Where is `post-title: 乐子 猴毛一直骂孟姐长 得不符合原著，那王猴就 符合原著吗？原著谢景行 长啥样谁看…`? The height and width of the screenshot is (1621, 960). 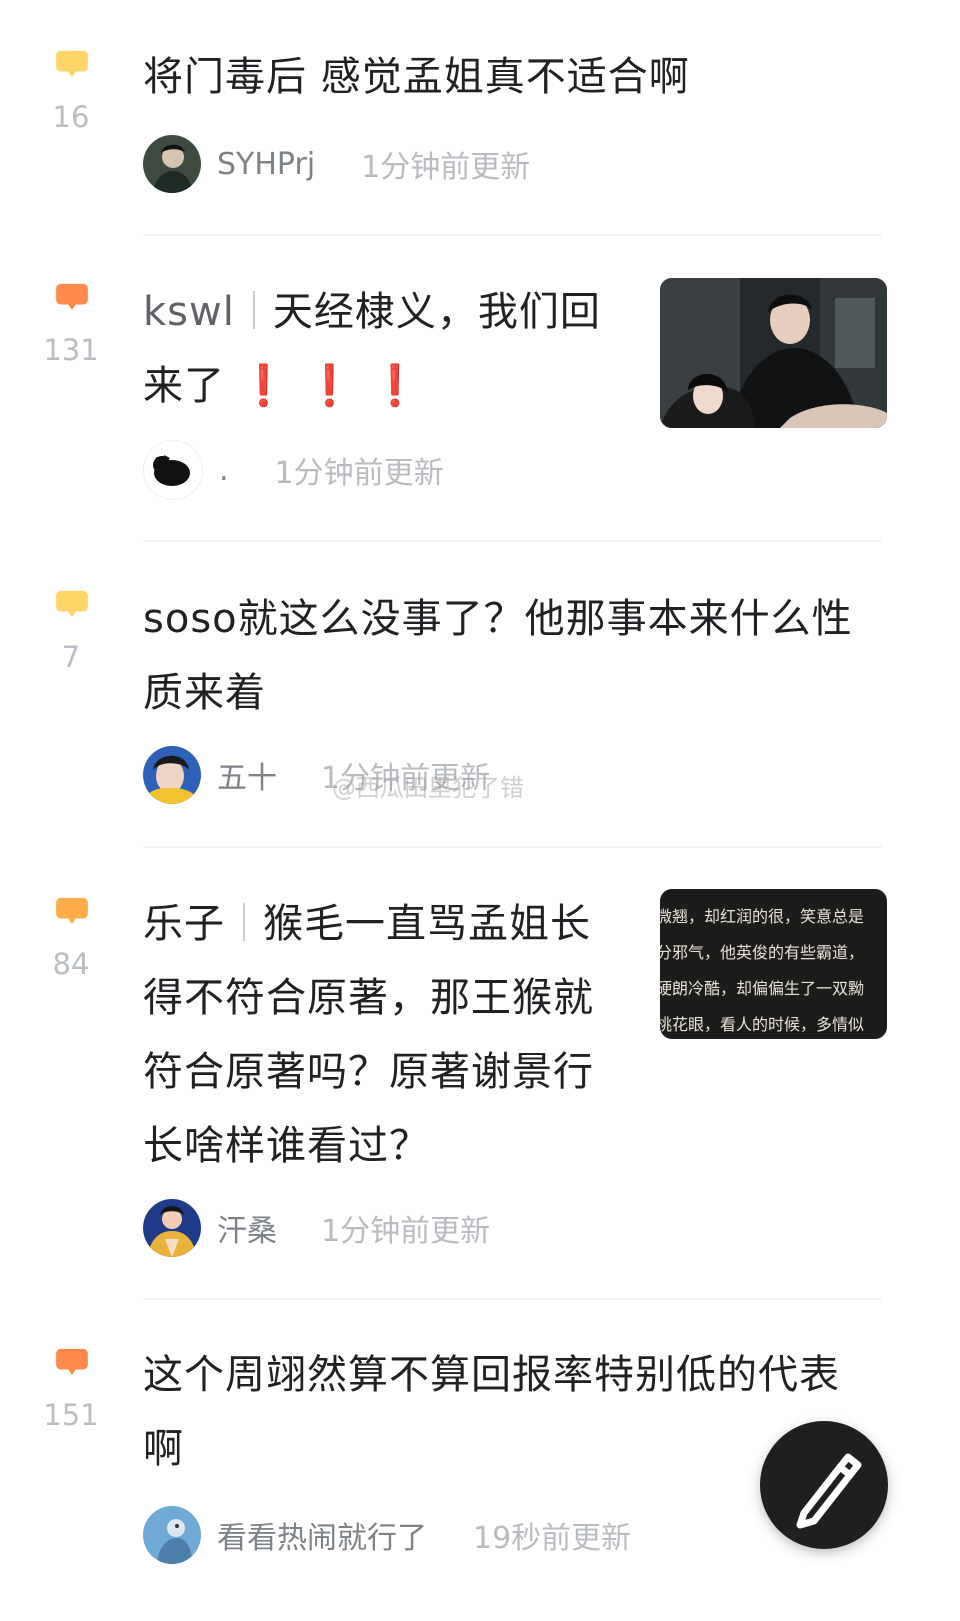
post-title: 乐子 猴毛一直骂孟姐长 得不符合原著，那王猴就 符合原著吗？原著谢景行 长啥样谁看… is located at coordinates (368, 1035).